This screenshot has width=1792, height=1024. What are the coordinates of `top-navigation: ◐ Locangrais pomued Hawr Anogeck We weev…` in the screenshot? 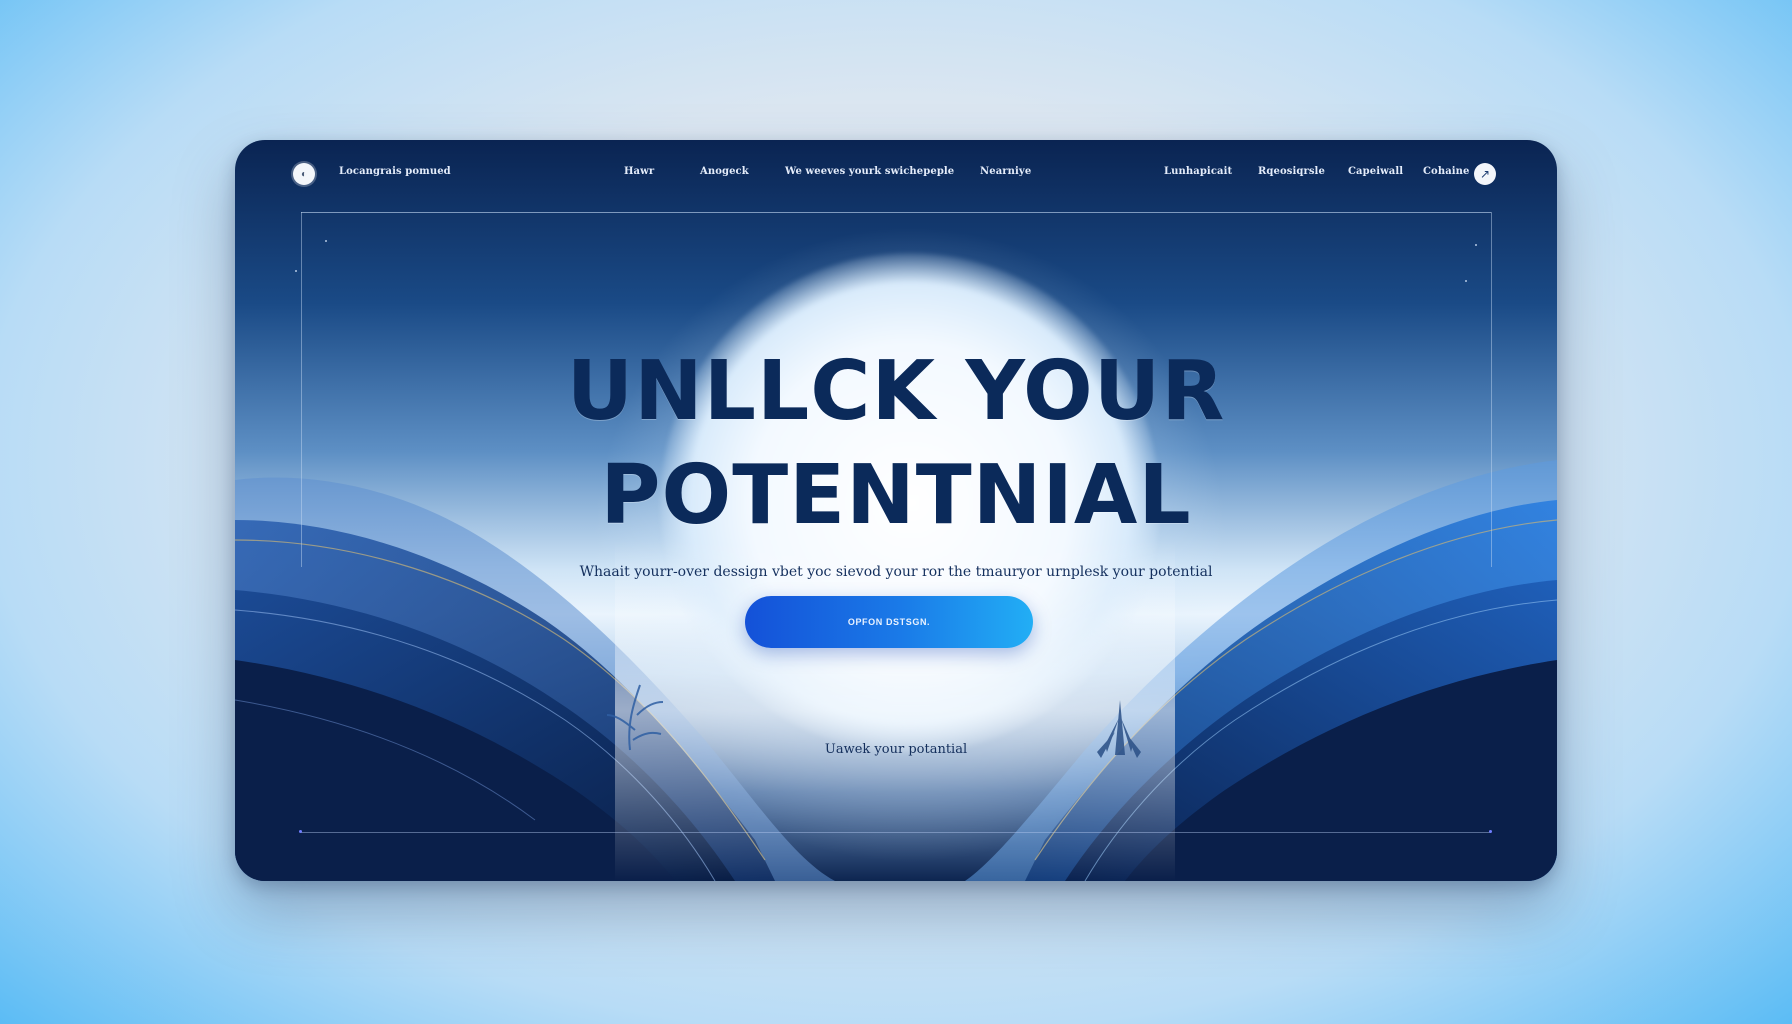 It's located at (896, 176).